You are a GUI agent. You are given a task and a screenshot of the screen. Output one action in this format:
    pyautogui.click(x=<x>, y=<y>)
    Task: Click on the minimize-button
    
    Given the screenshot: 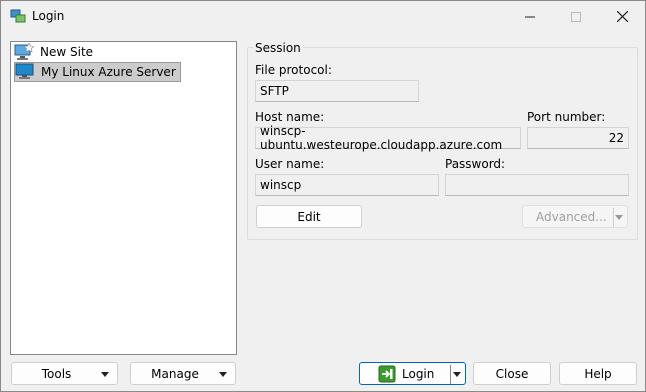 What is the action you would take?
    pyautogui.click(x=530, y=16)
    